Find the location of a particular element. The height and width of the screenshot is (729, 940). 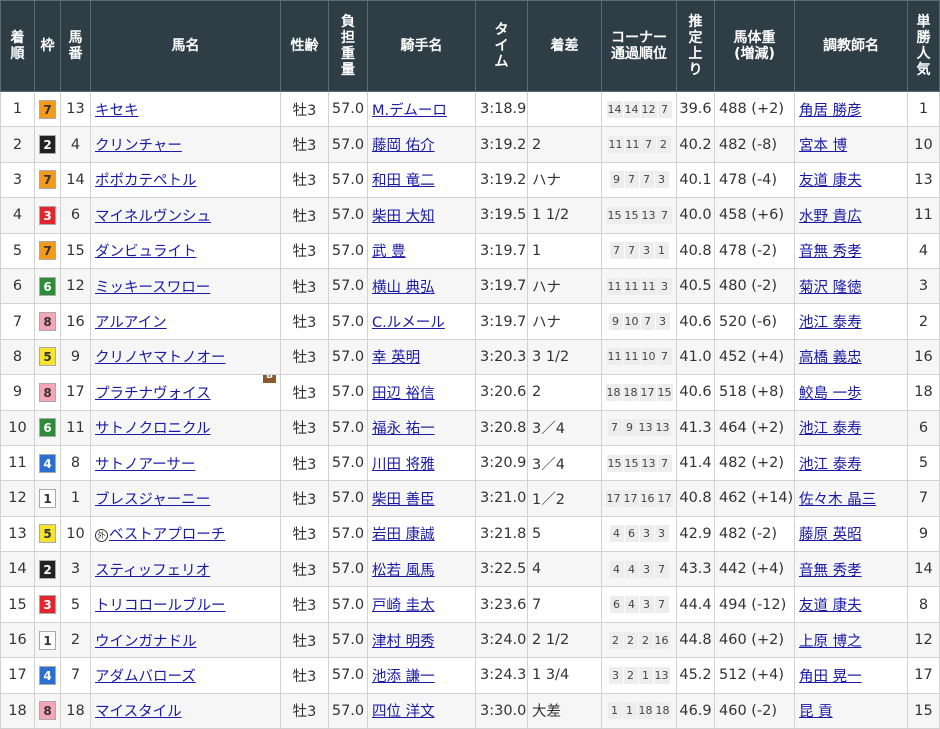

horse-link: クリノヤマトノオー is located at coordinates (160, 358).